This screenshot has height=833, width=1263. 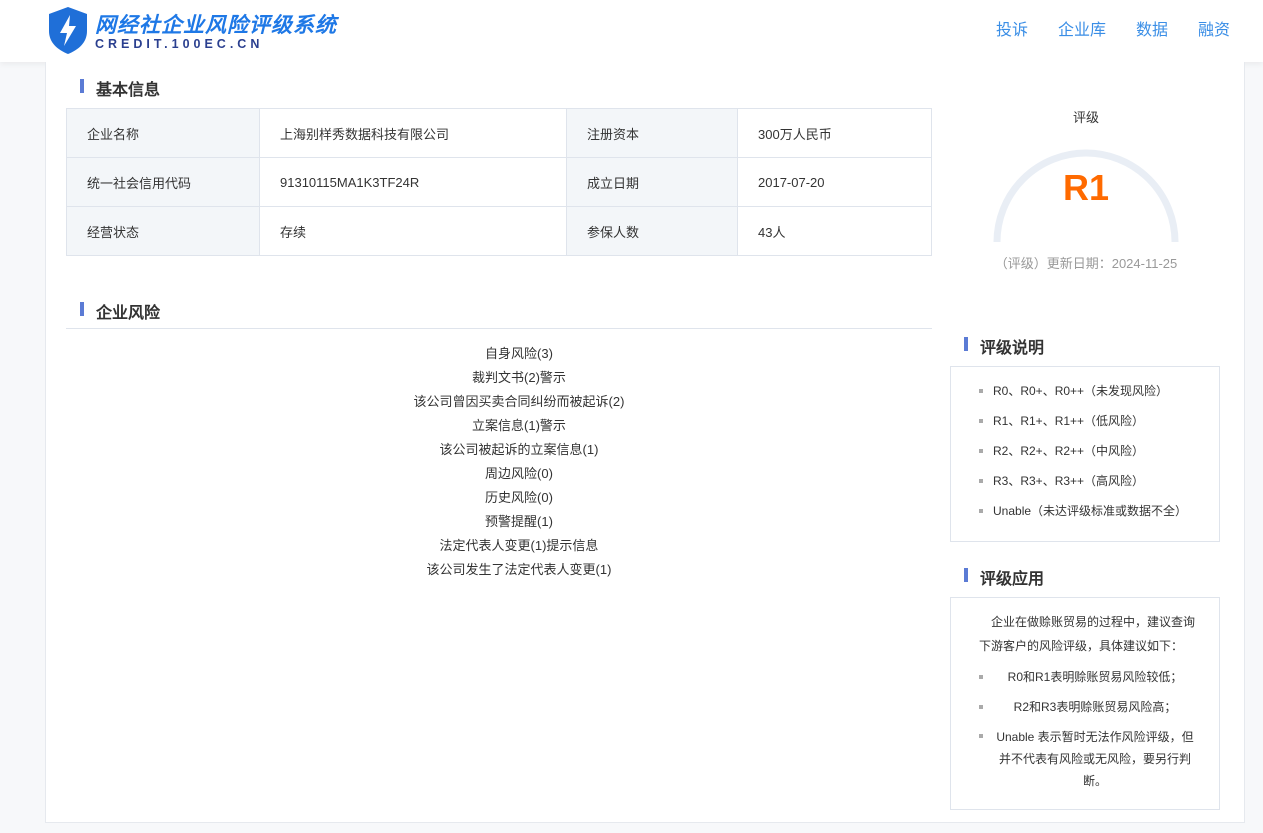 What do you see at coordinates (1152, 28) in the screenshot?
I see `nav-data: 数据` at bounding box center [1152, 28].